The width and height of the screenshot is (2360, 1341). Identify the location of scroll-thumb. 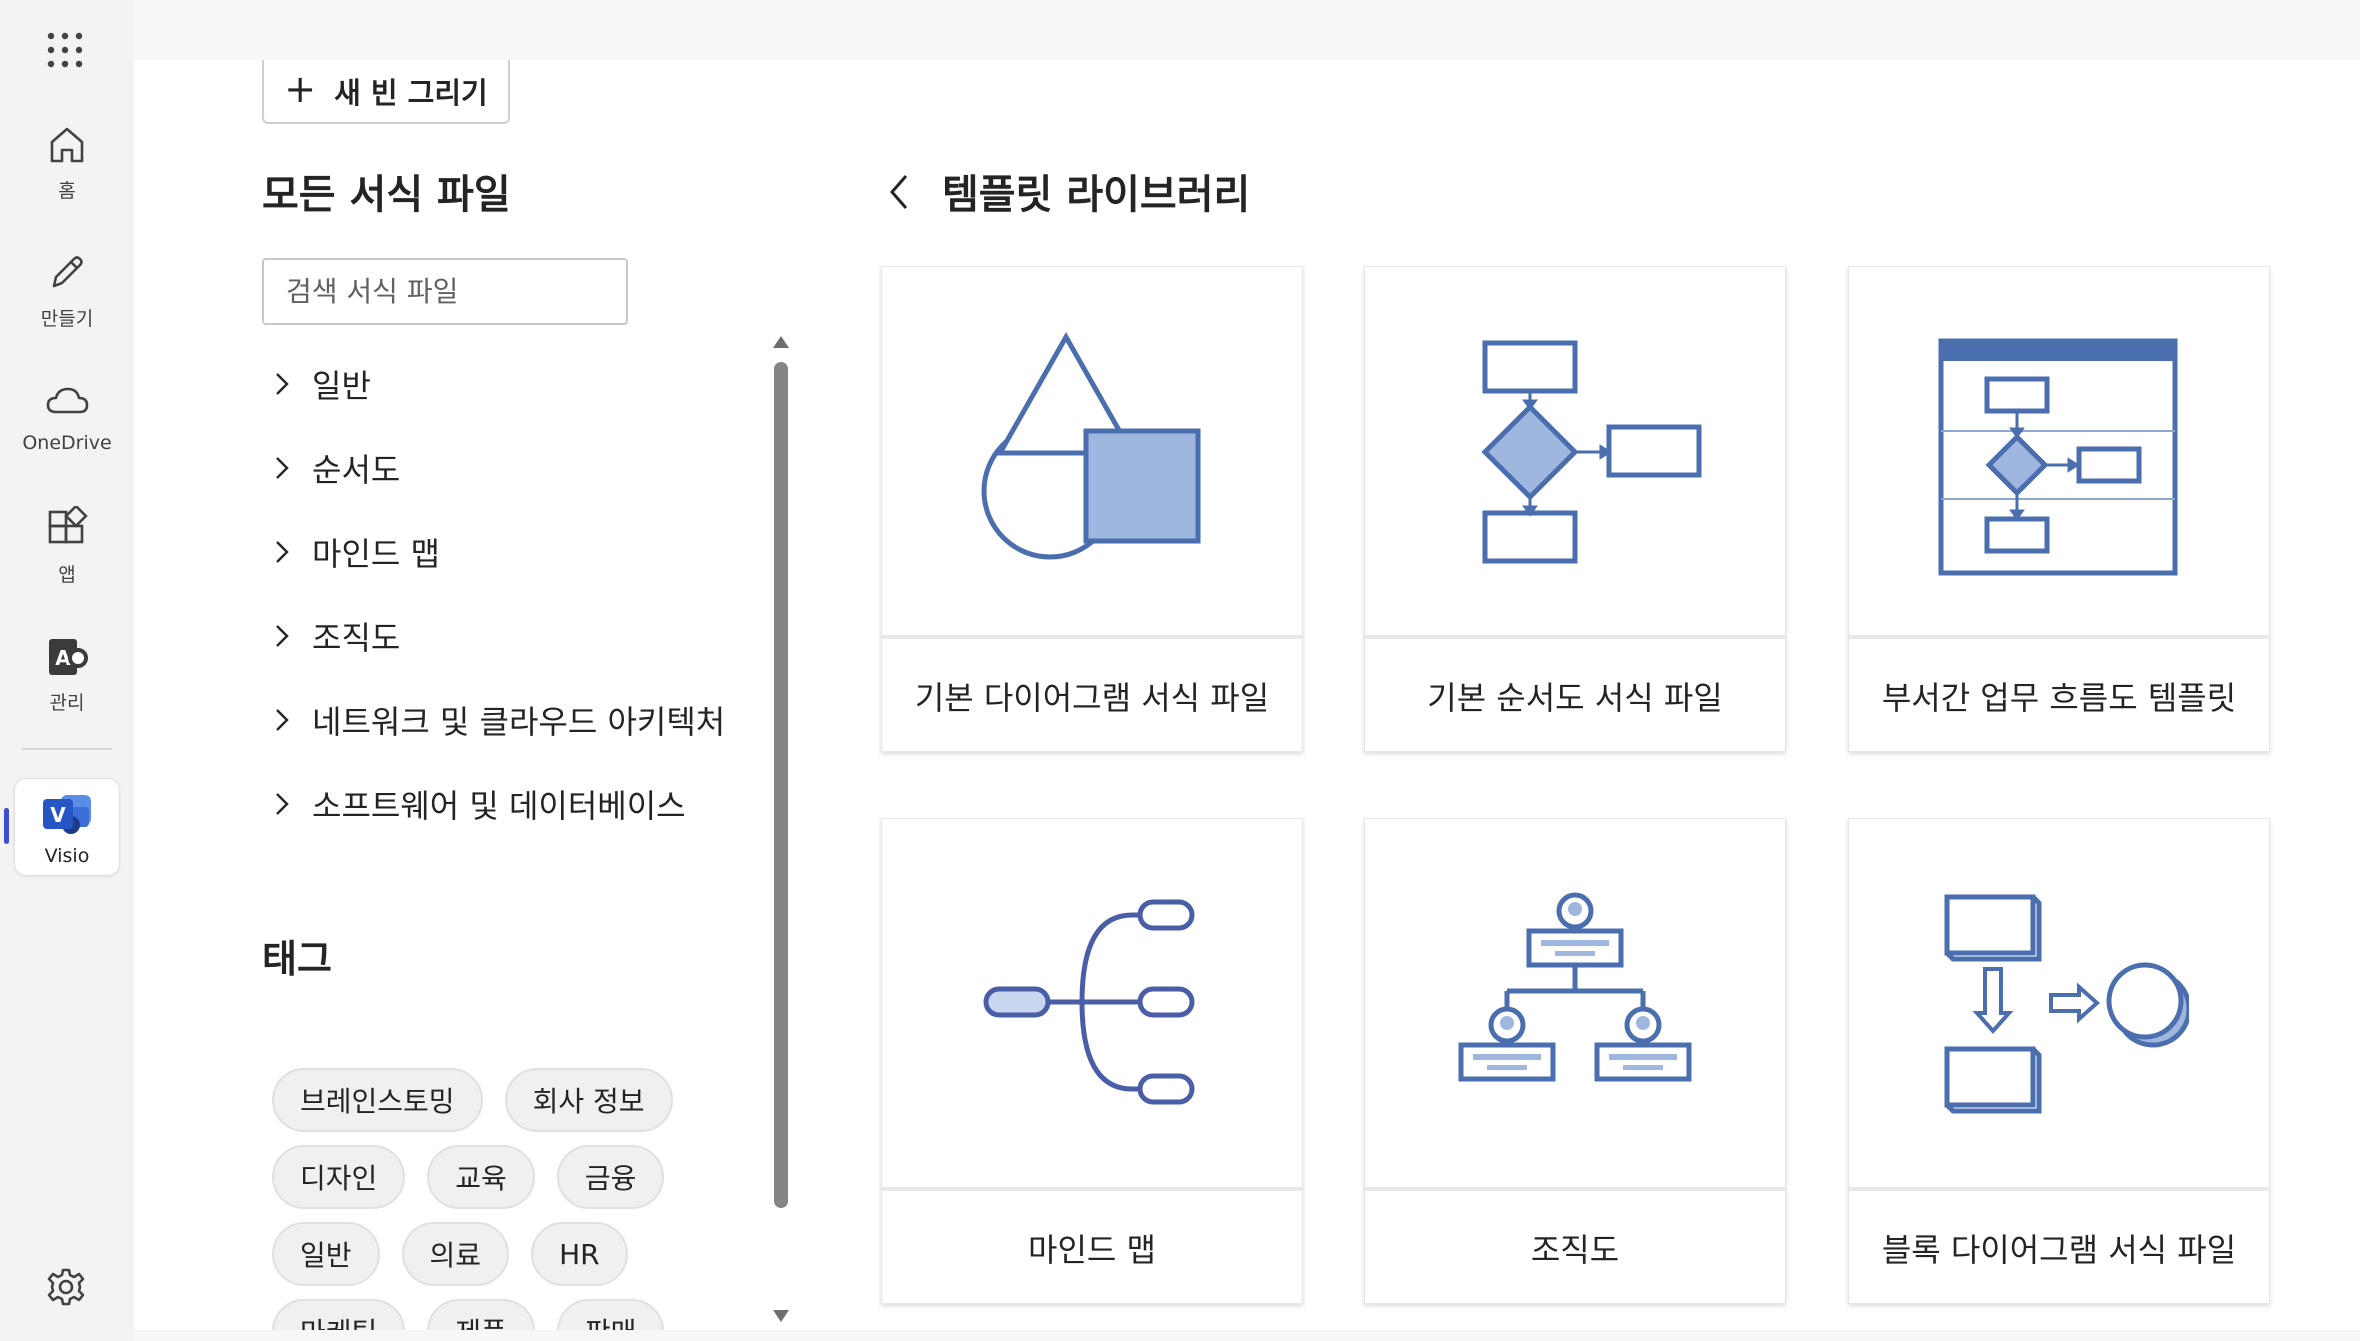
(781, 785).